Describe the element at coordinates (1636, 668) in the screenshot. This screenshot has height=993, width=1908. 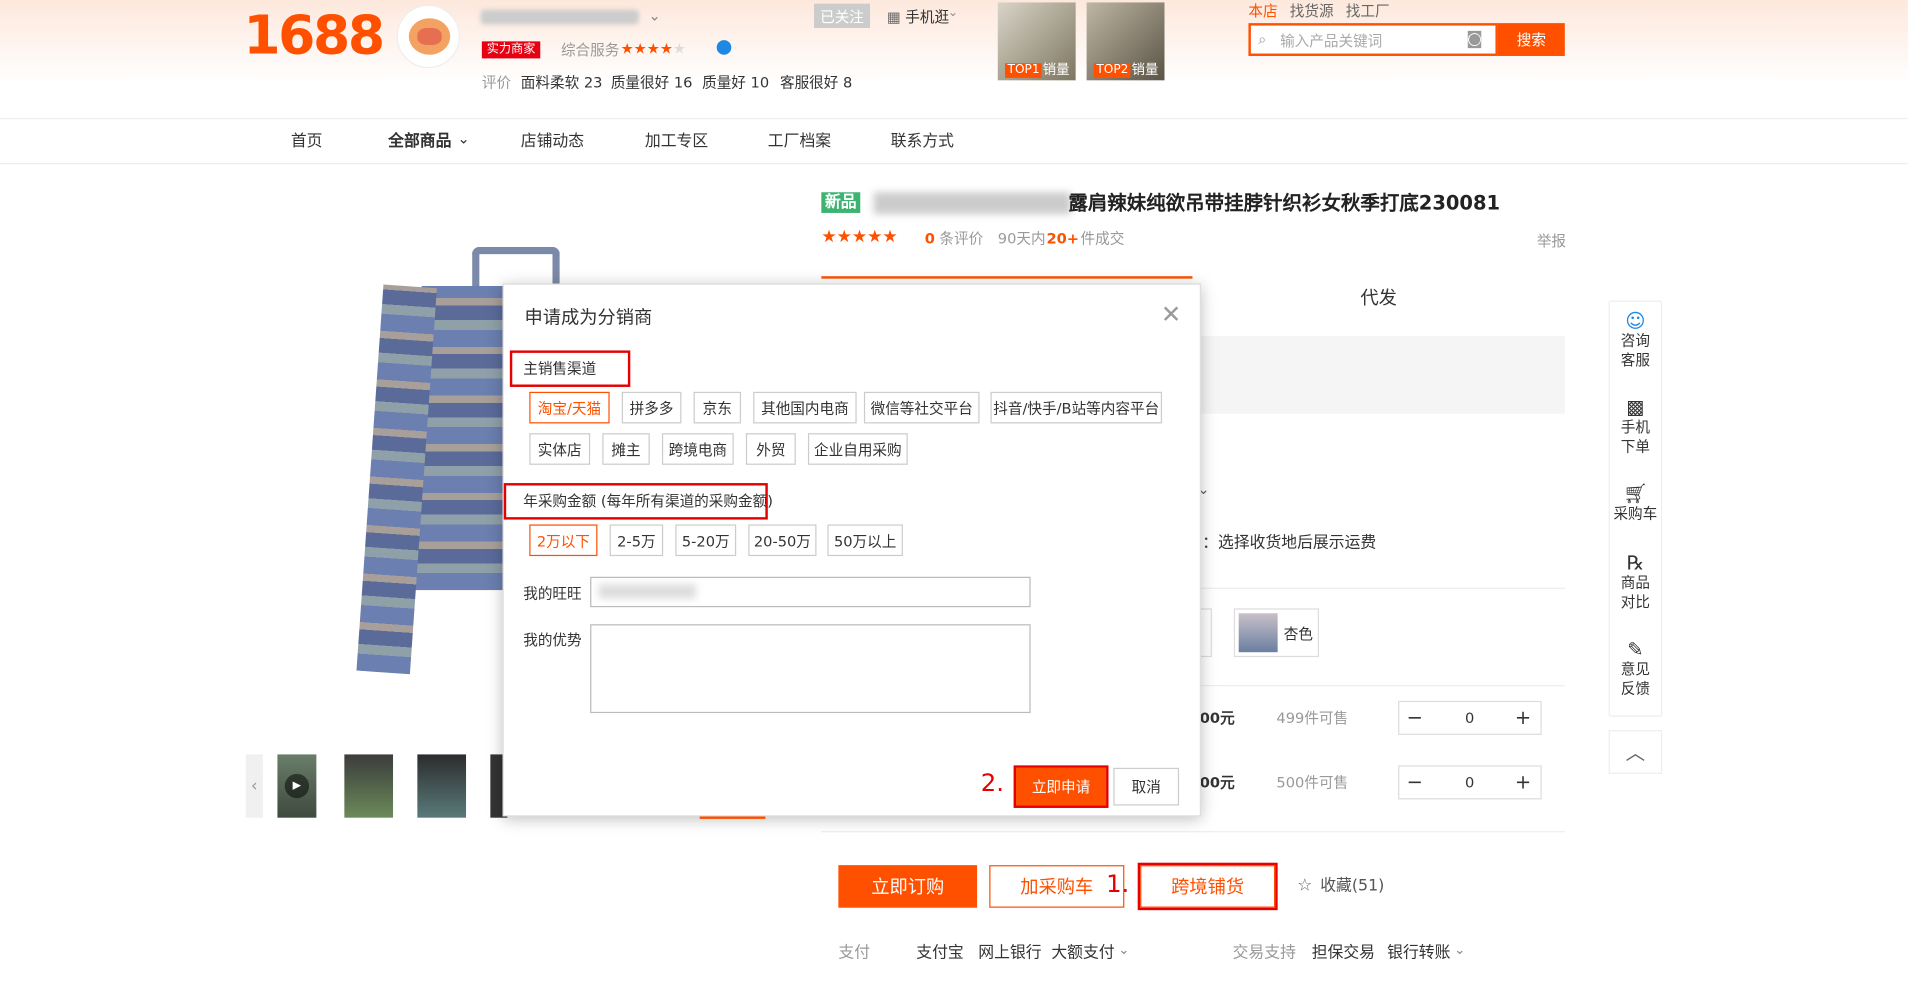
I see `feedback: ✎ 意见 反馈` at that location.